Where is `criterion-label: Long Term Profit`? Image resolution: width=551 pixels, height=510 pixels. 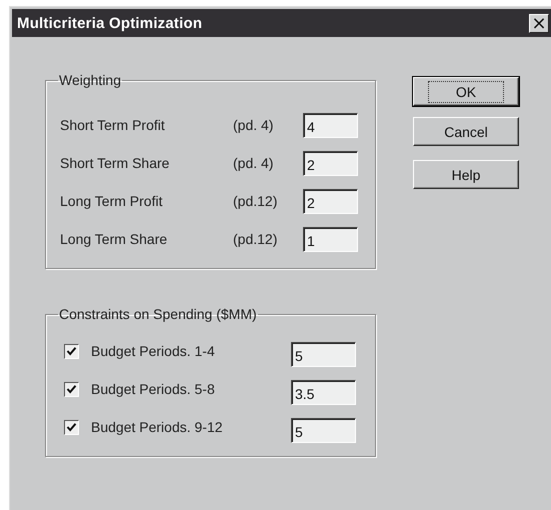 criterion-label: Long Term Profit is located at coordinates (112, 201).